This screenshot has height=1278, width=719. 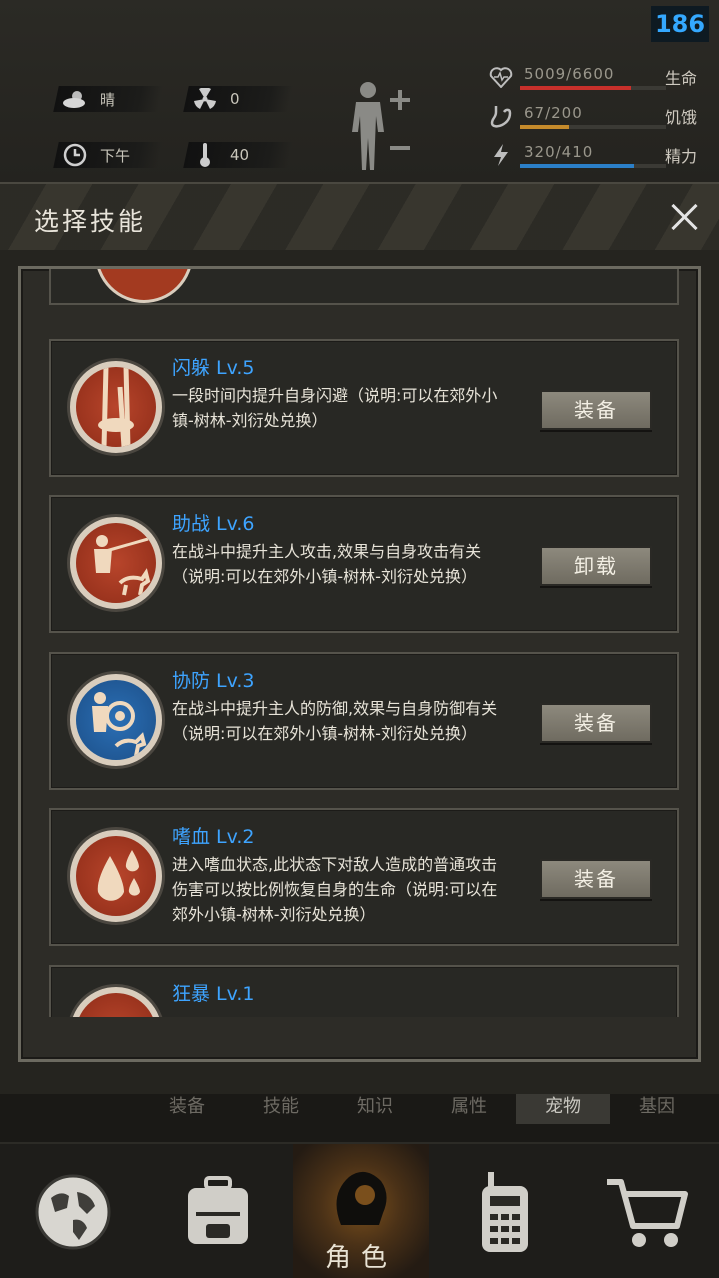 I want to click on radiation-value: 0, so click(x=235, y=99).